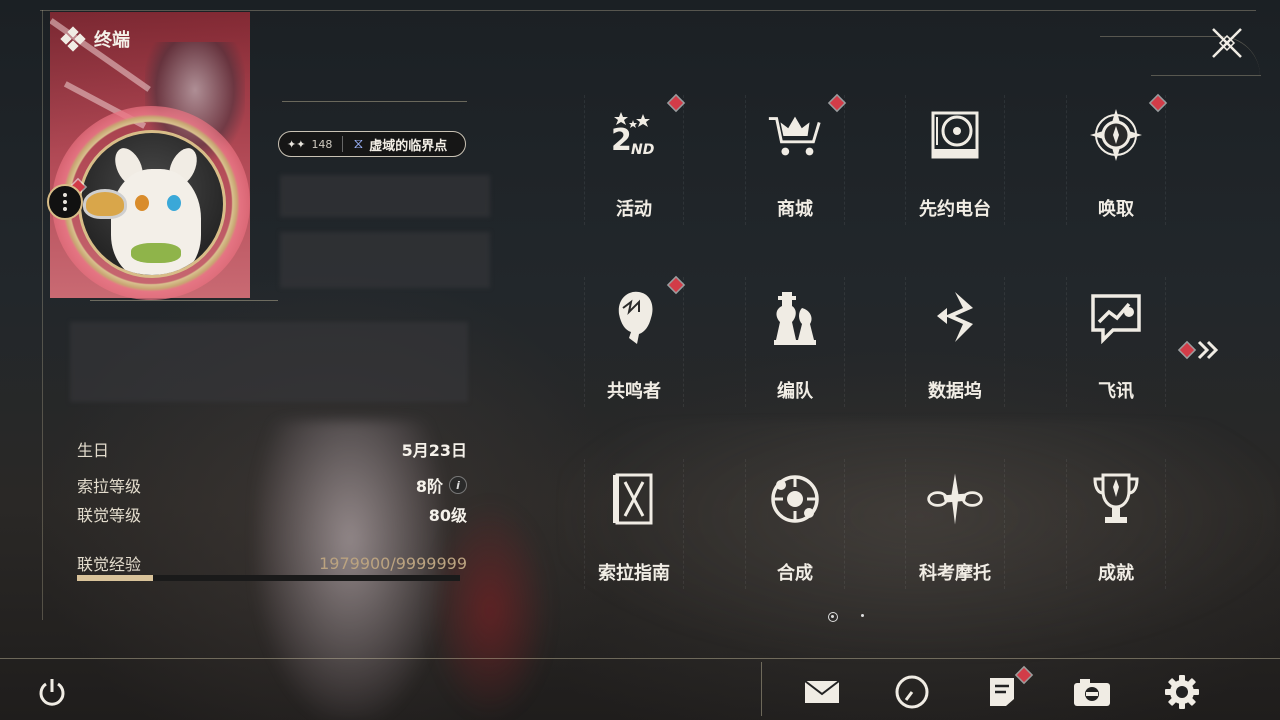 Image resolution: width=1280 pixels, height=720 pixels. What do you see at coordinates (795, 573) in the screenshot?
I see `menu-item-label: 合成` at bounding box center [795, 573].